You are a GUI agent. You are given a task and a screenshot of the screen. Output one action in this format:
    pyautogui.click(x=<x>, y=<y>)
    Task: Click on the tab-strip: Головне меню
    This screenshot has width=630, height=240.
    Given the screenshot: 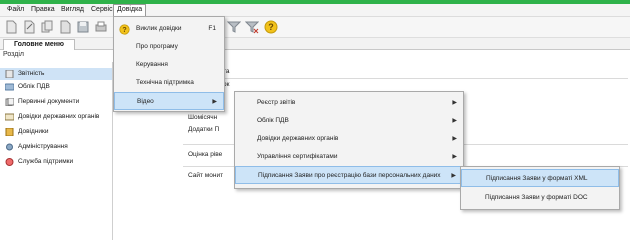 What is the action you would take?
    pyautogui.click(x=315, y=44)
    